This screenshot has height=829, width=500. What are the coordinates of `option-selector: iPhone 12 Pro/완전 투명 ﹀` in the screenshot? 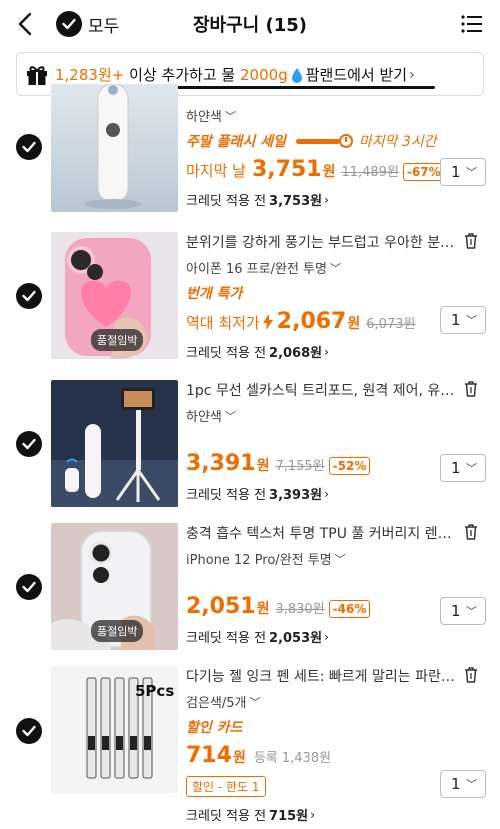 It's located at (336, 559).